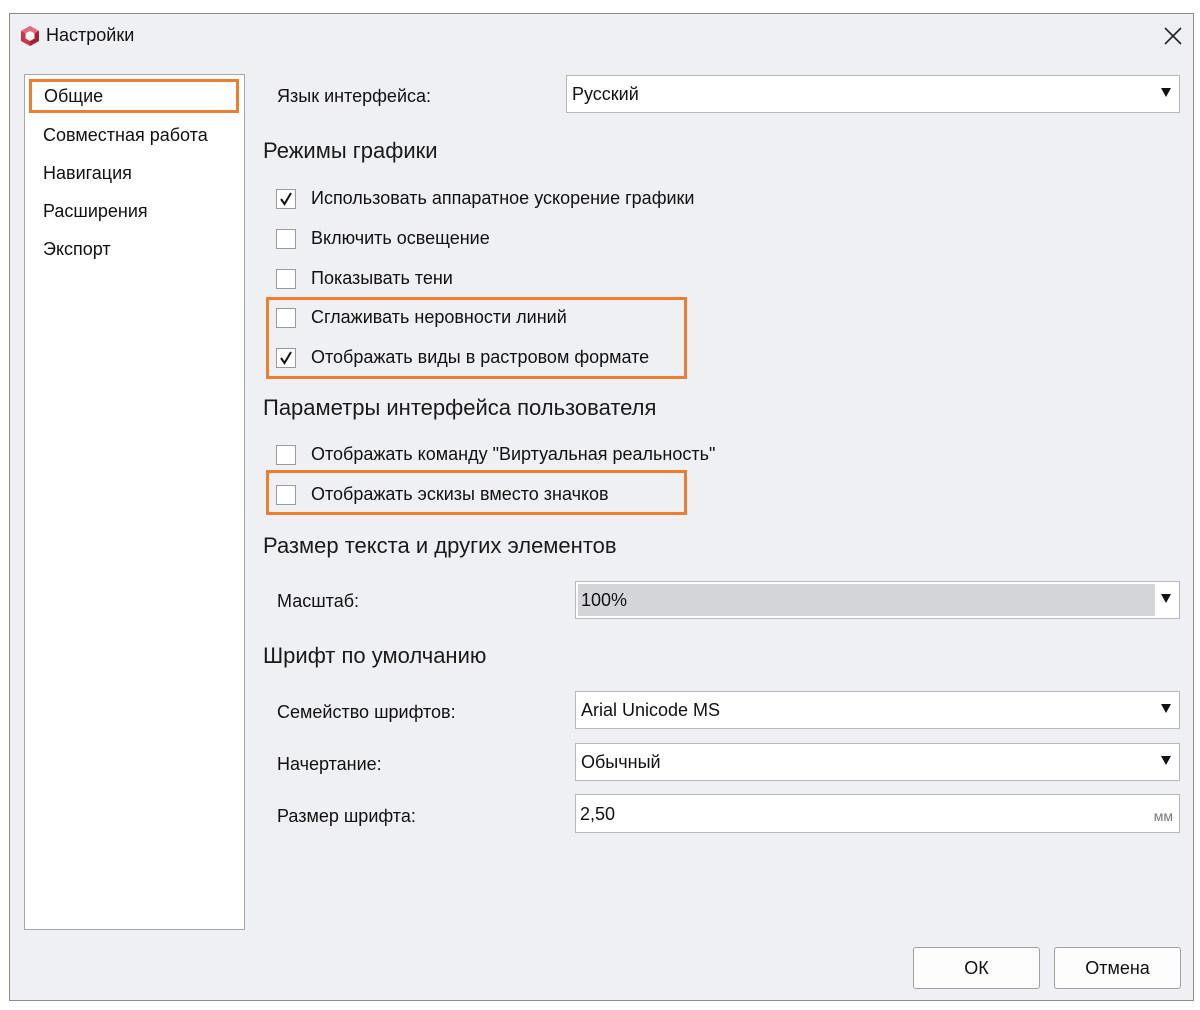 This screenshot has height=1010, width=1200. I want to click on cancel-button: Отмена, so click(1117, 968).